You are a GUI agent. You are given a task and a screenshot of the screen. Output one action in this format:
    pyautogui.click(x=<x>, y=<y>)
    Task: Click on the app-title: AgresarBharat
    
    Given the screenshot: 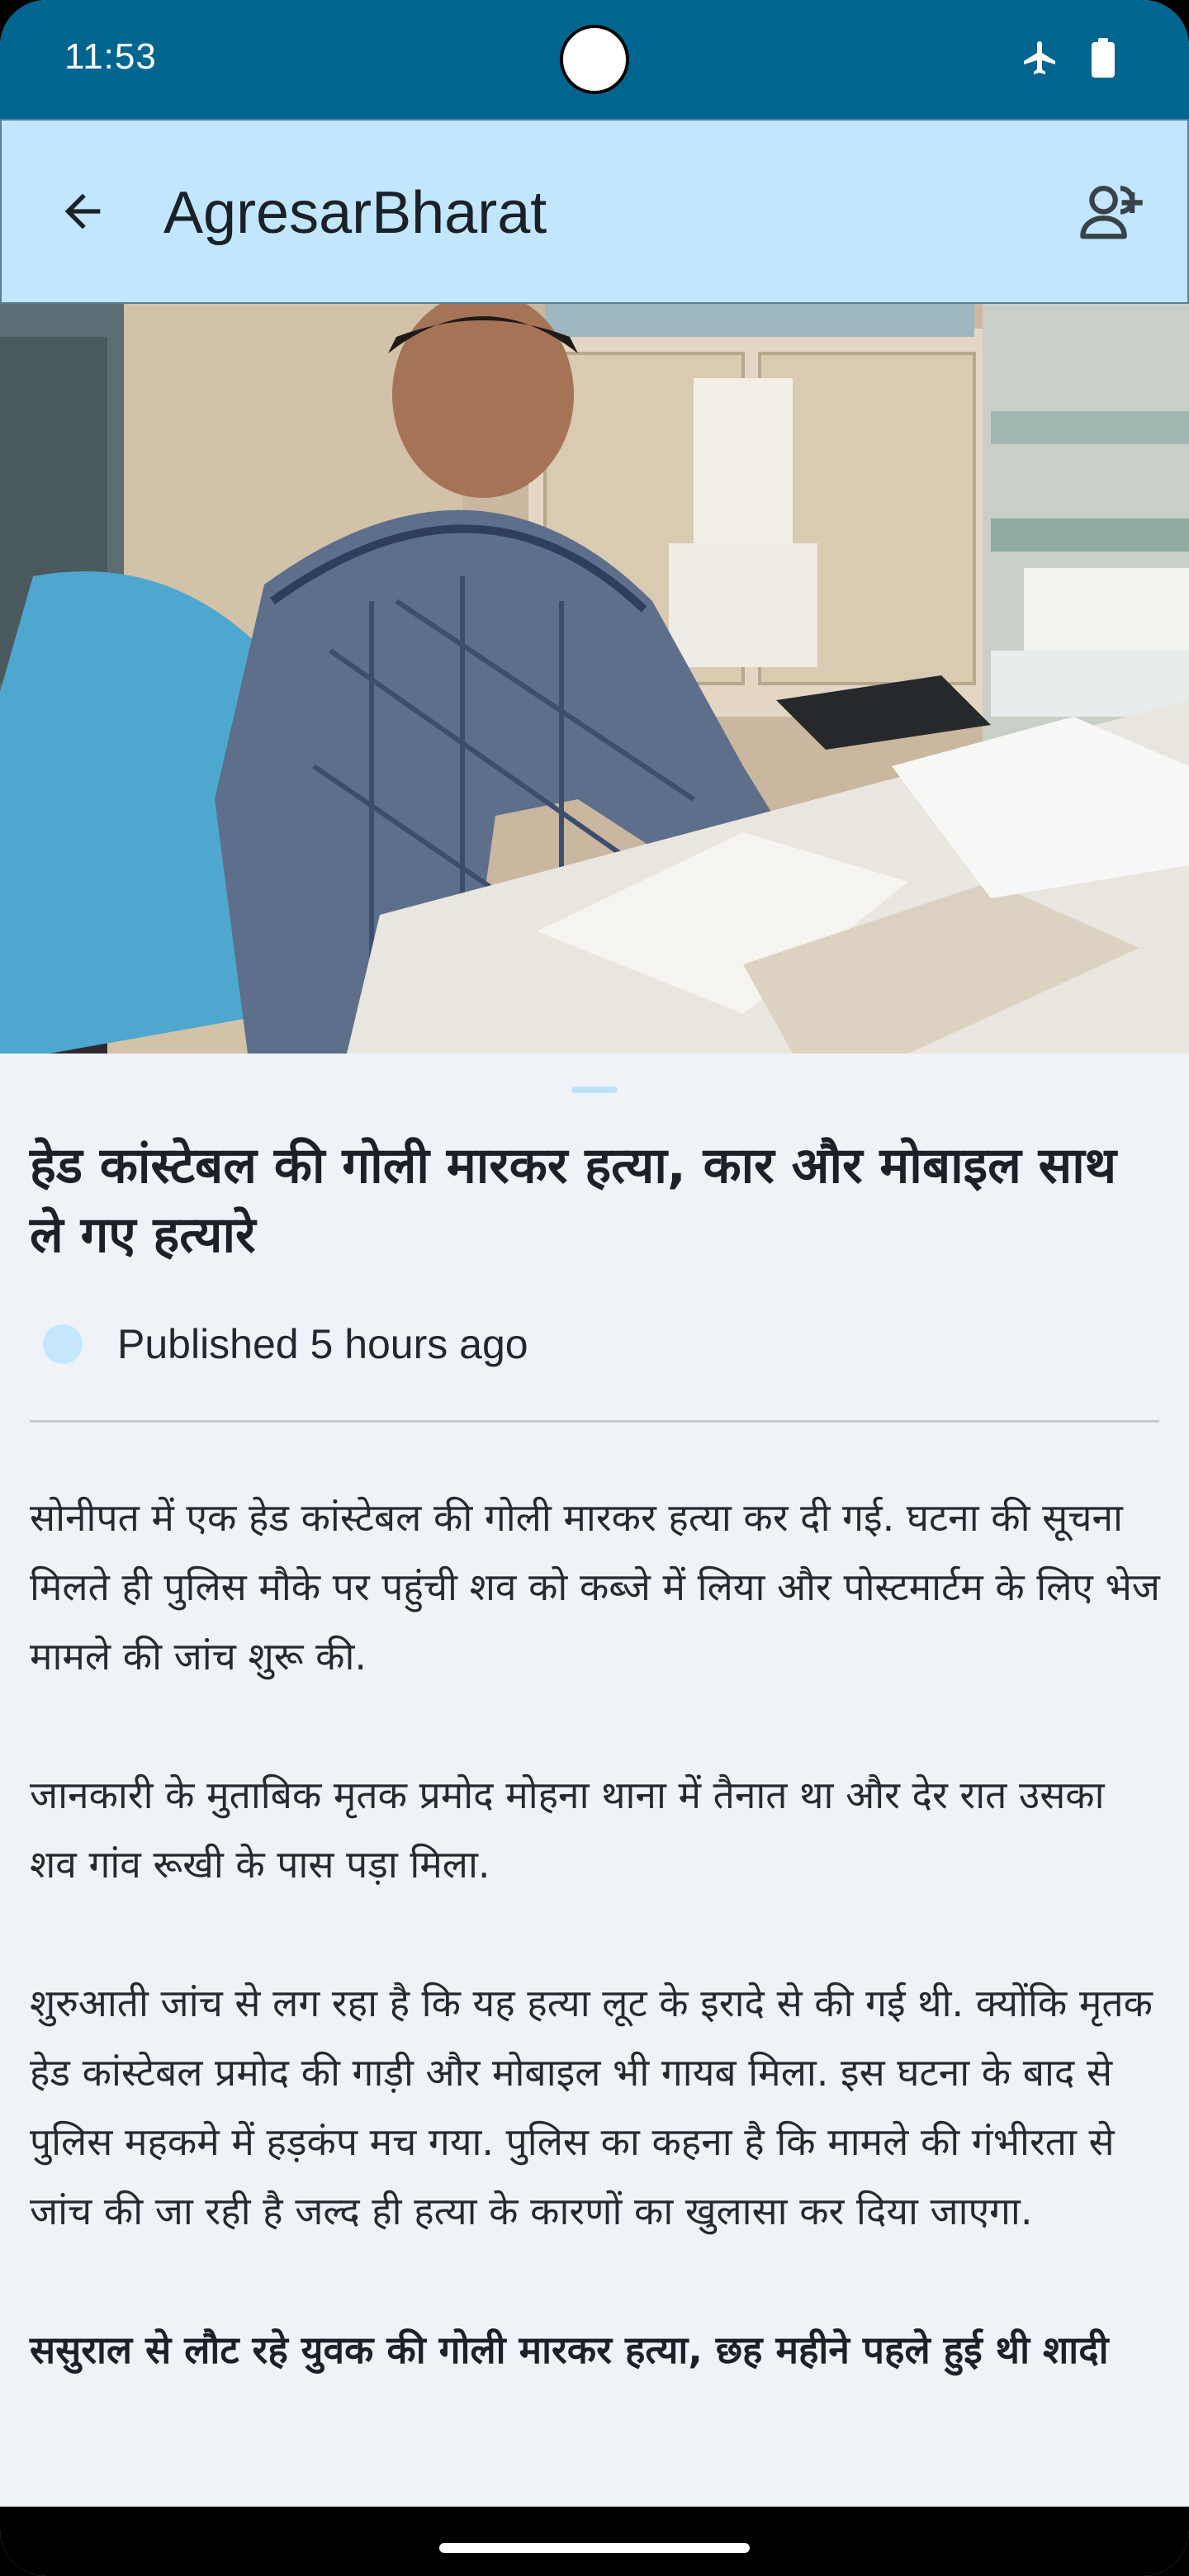 What is the action you would take?
    pyautogui.click(x=355, y=213)
    